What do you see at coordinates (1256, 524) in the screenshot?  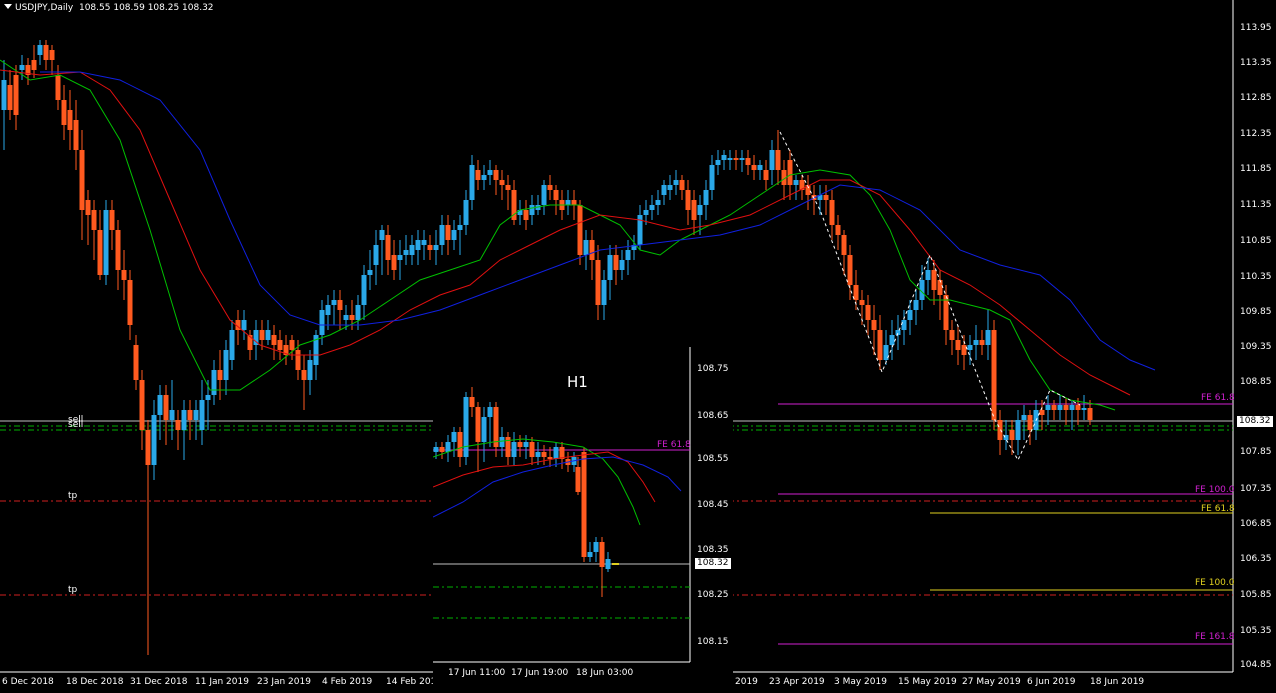 I see `price-tick-label: 106.85` at bounding box center [1256, 524].